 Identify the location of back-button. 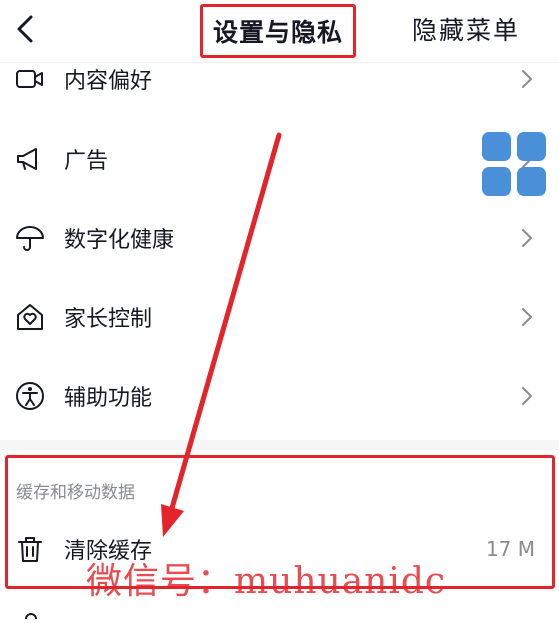
(27, 29).